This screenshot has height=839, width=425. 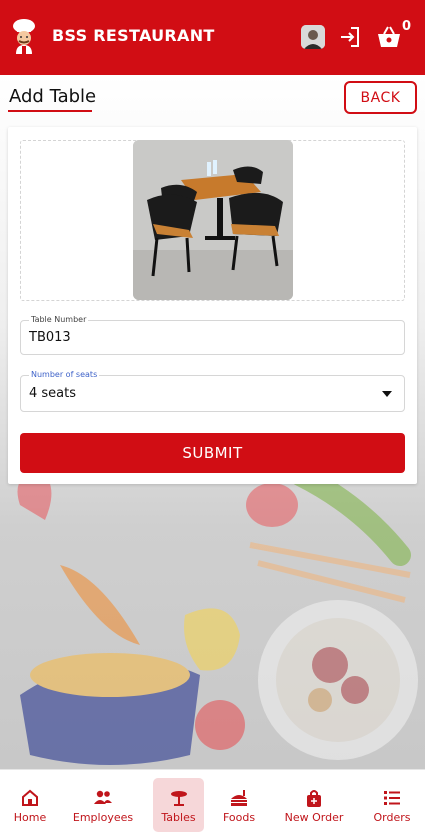 I want to click on table-icon, so click(x=178, y=798).